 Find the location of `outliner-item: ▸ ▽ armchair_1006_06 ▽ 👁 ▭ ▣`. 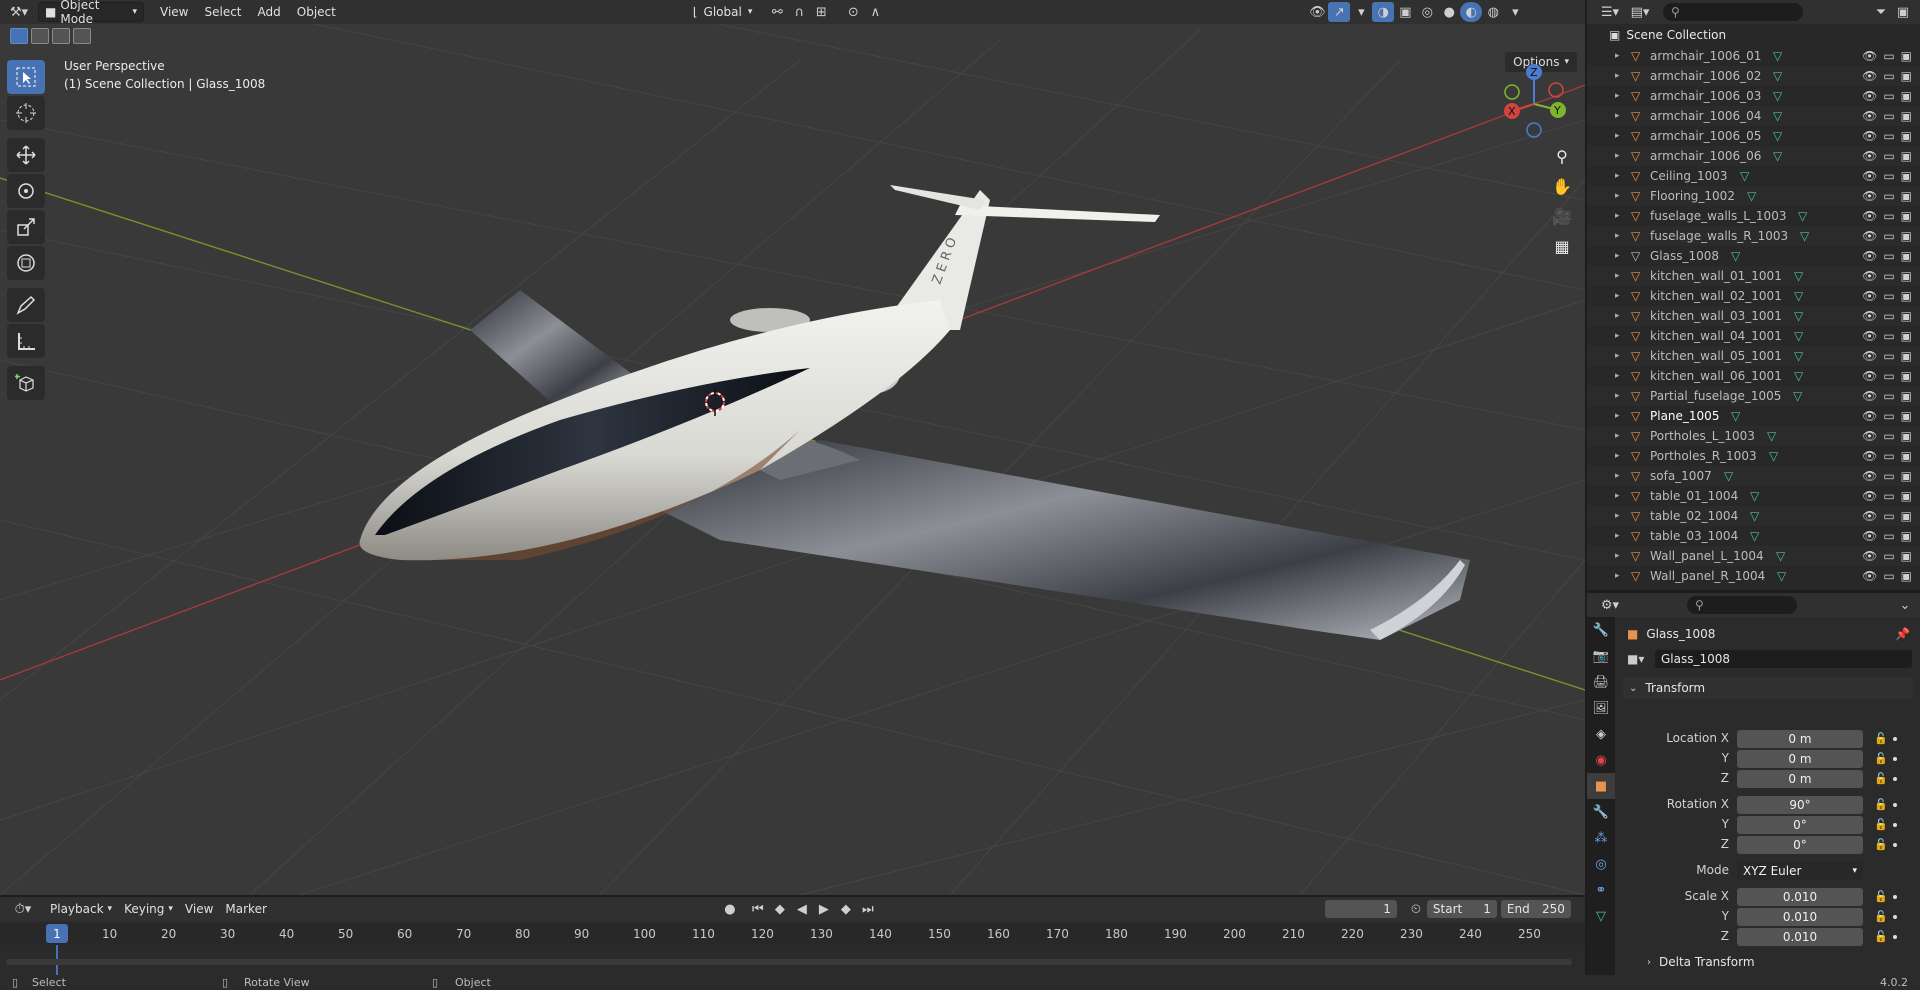

outliner-item: ▸ ▽ armchair_1006_06 ▽ 👁 ▭ ▣ is located at coordinates (1753, 156).